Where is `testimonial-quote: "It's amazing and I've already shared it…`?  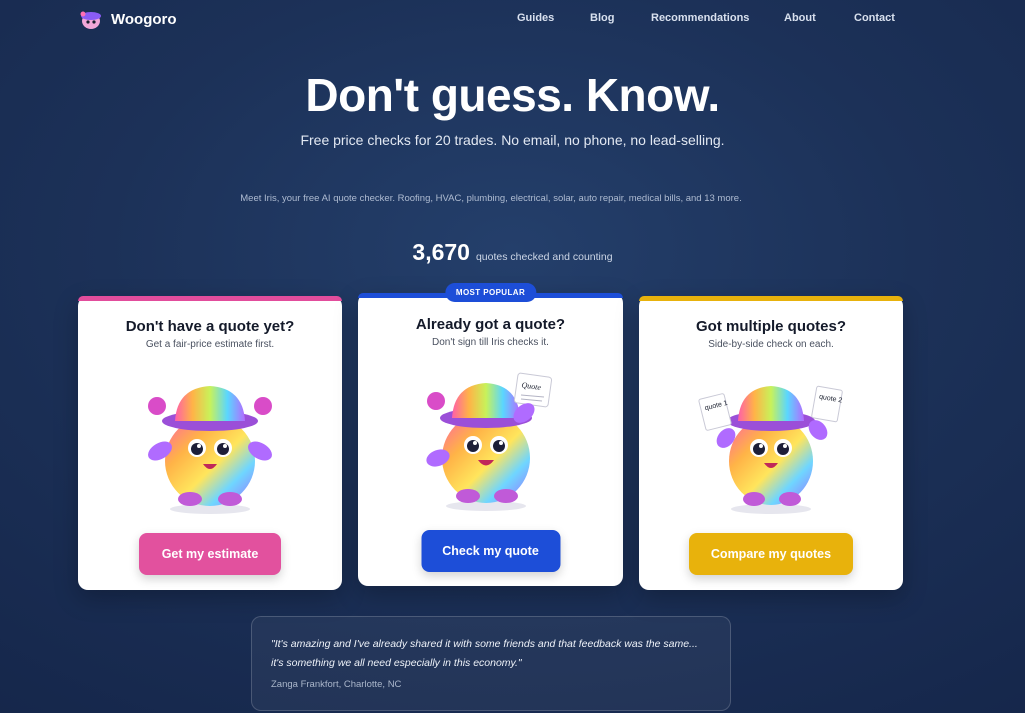 testimonial-quote: "It's amazing and I've already shared it… is located at coordinates (484, 653).